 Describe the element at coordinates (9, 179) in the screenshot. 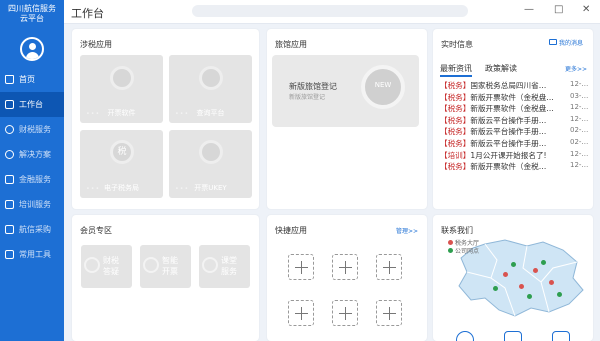

I see `finance-icon` at that location.